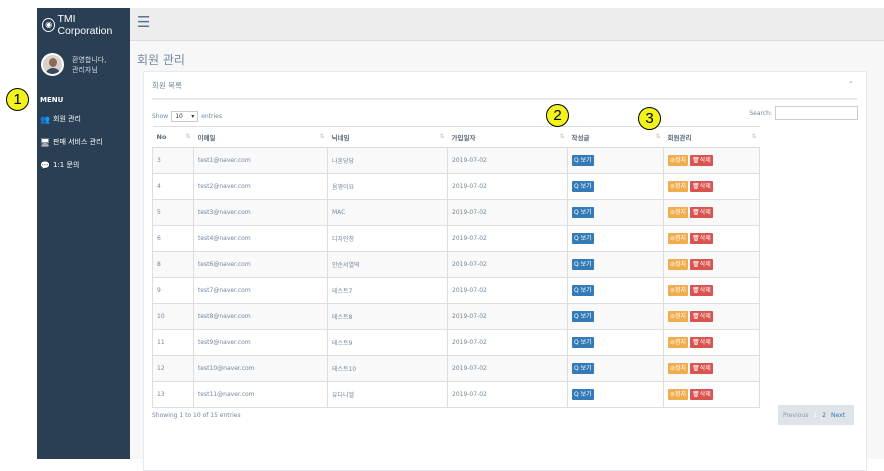 This screenshot has width=884, height=471. I want to click on cell-no: 4, so click(173, 186).